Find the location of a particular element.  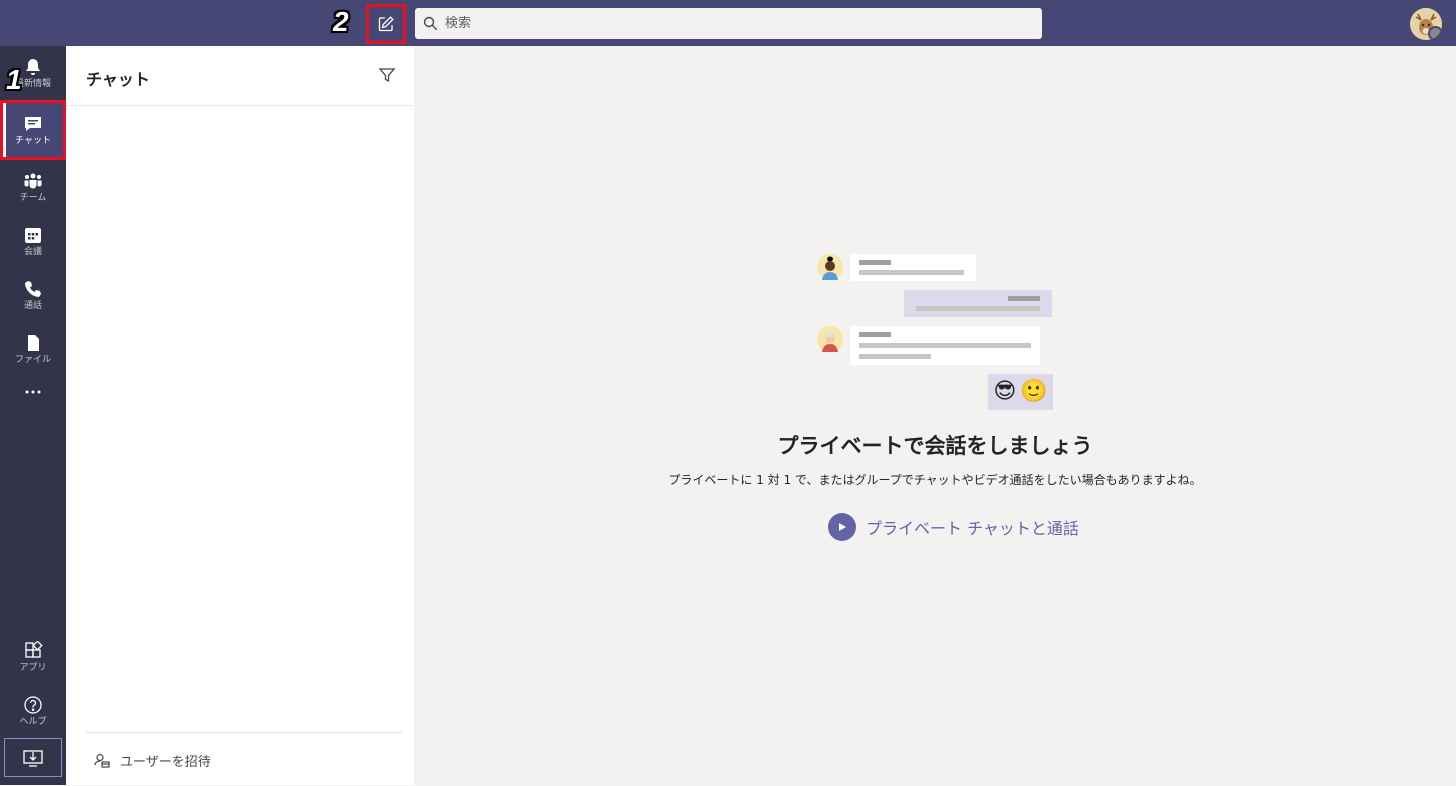

invite-label: ユーザーを招待 is located at coordinates (165, 762).